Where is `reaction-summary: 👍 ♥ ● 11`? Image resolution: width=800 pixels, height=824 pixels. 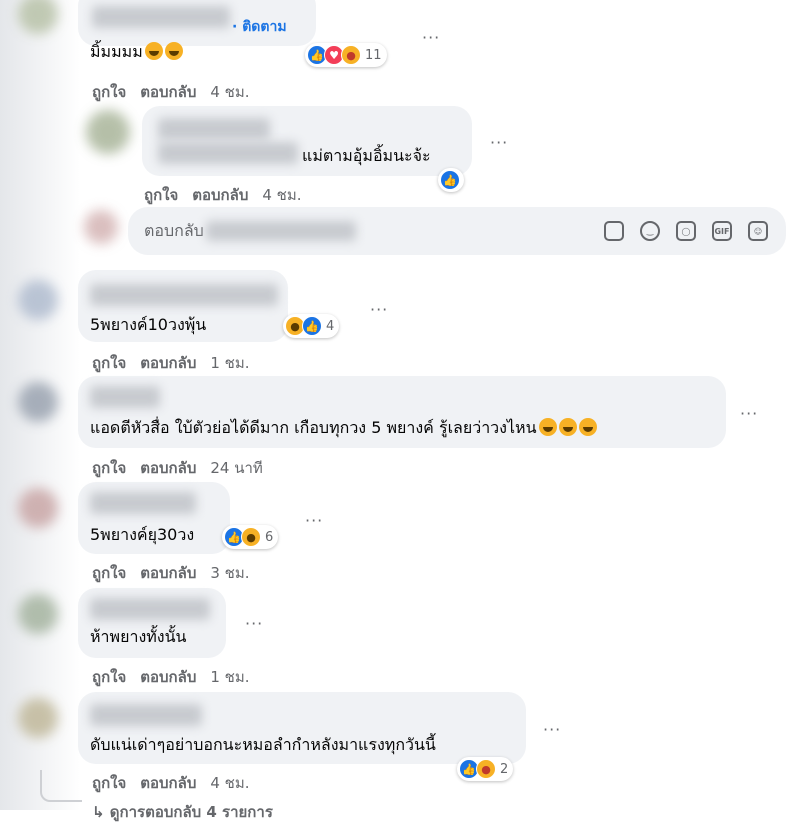
reaction-summary: 👍 ♥ ● 11 is located at coordinates (346, 55).